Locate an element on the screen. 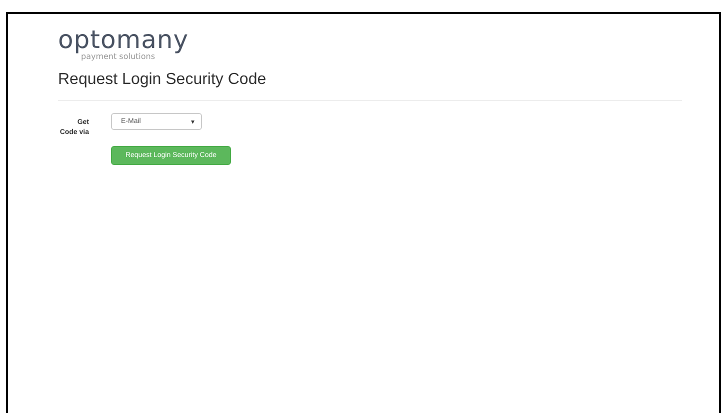 This screenshot has height=413, width=723. logo-tagline: payment solutions is located at coordinates (118, 56).